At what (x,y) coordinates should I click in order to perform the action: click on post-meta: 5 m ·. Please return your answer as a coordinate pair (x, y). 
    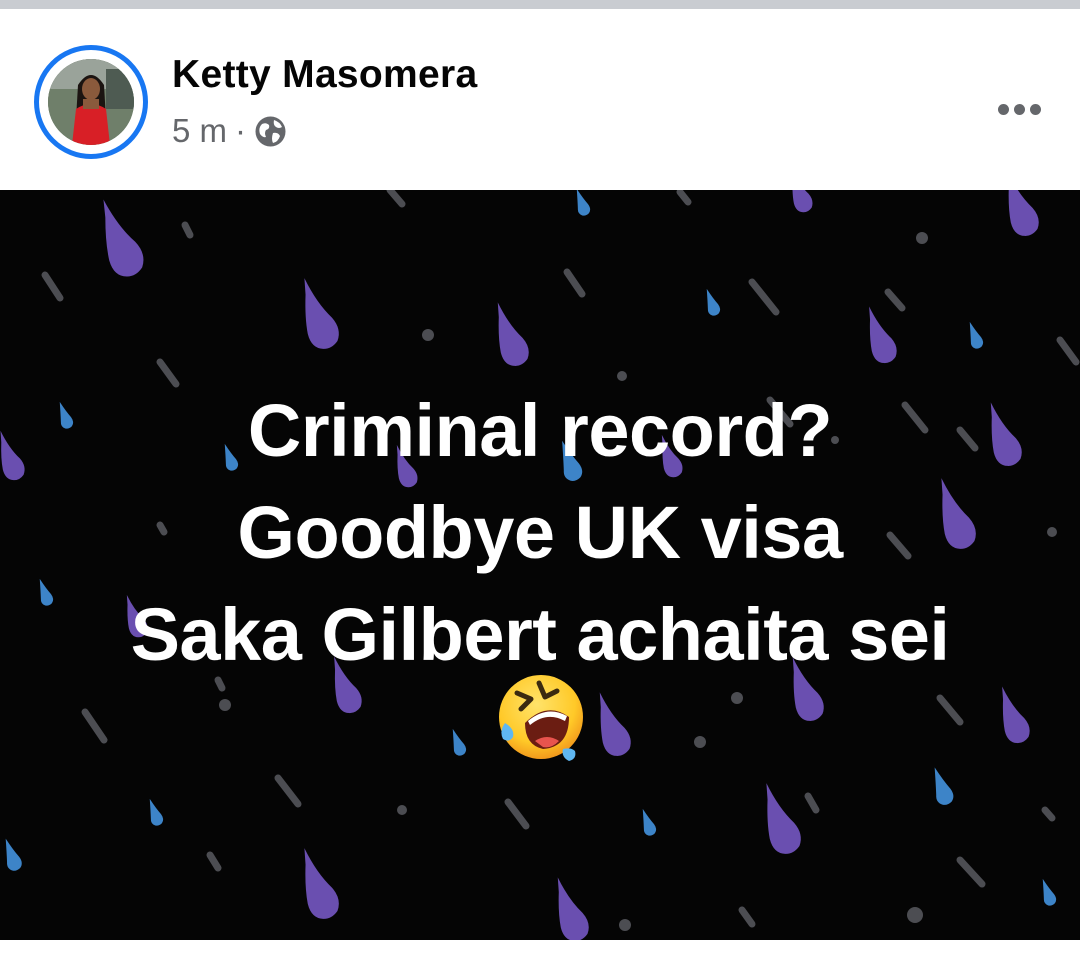
    Looking at the image, I should click on (229, 131).